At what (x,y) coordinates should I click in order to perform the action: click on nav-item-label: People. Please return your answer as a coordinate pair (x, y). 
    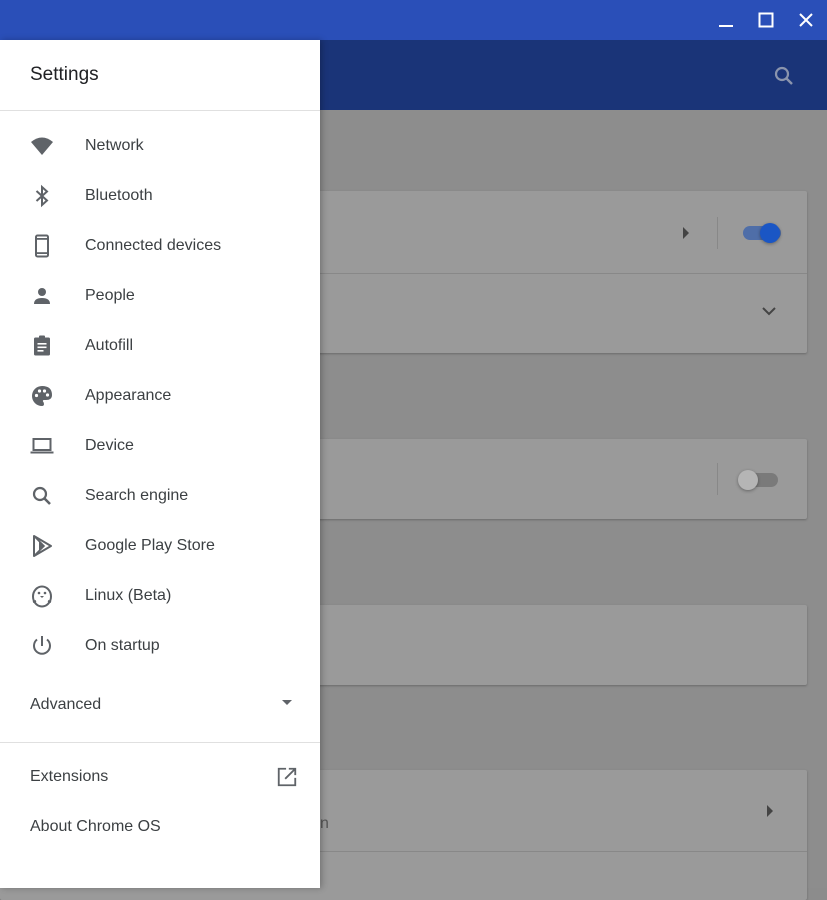
    Looking at the image, I should click on (110, 295).